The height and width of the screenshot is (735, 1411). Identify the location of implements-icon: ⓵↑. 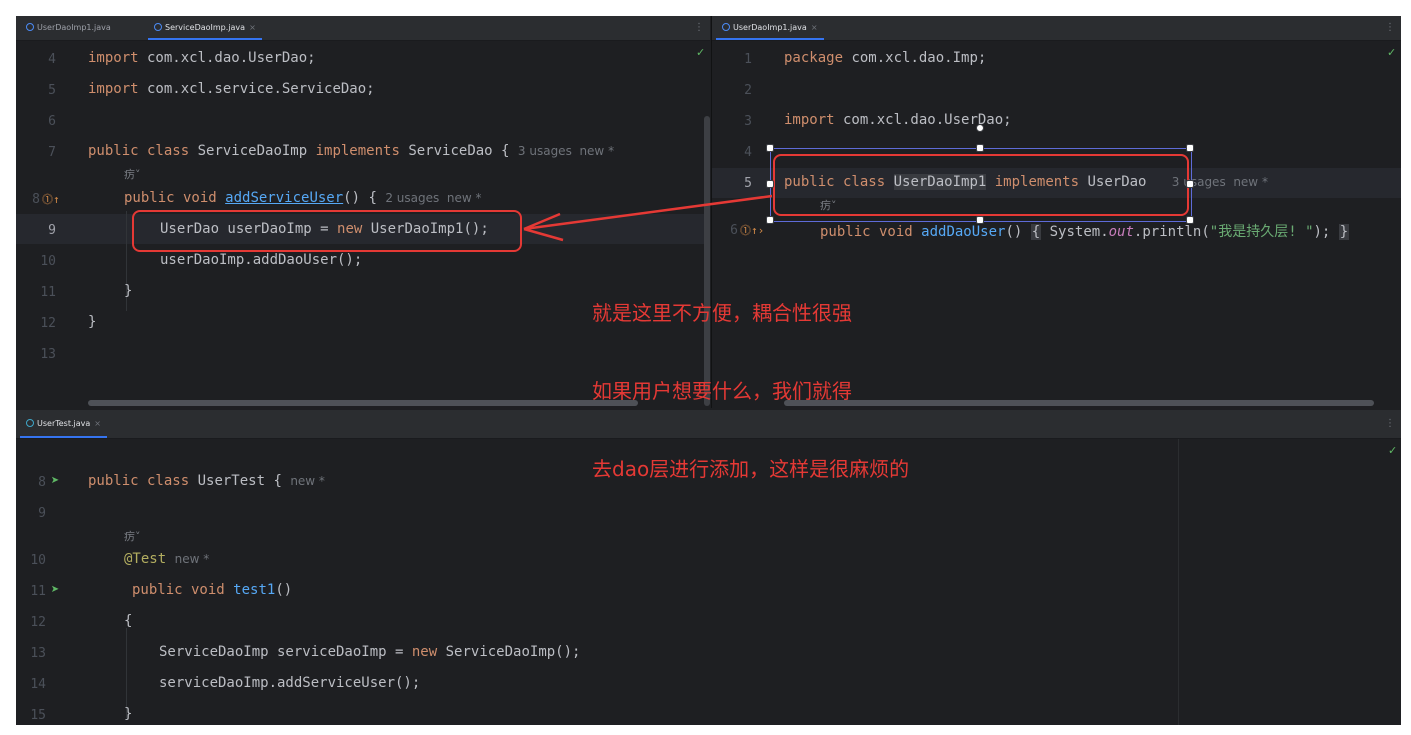
(51, 199).